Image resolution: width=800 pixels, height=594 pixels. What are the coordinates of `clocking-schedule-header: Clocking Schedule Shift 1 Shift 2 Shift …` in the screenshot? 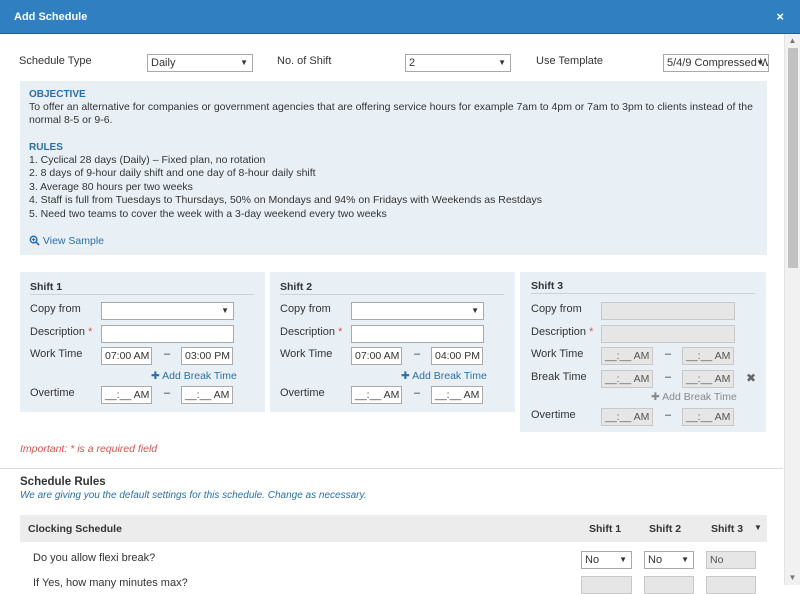 It's located at (393, 528).